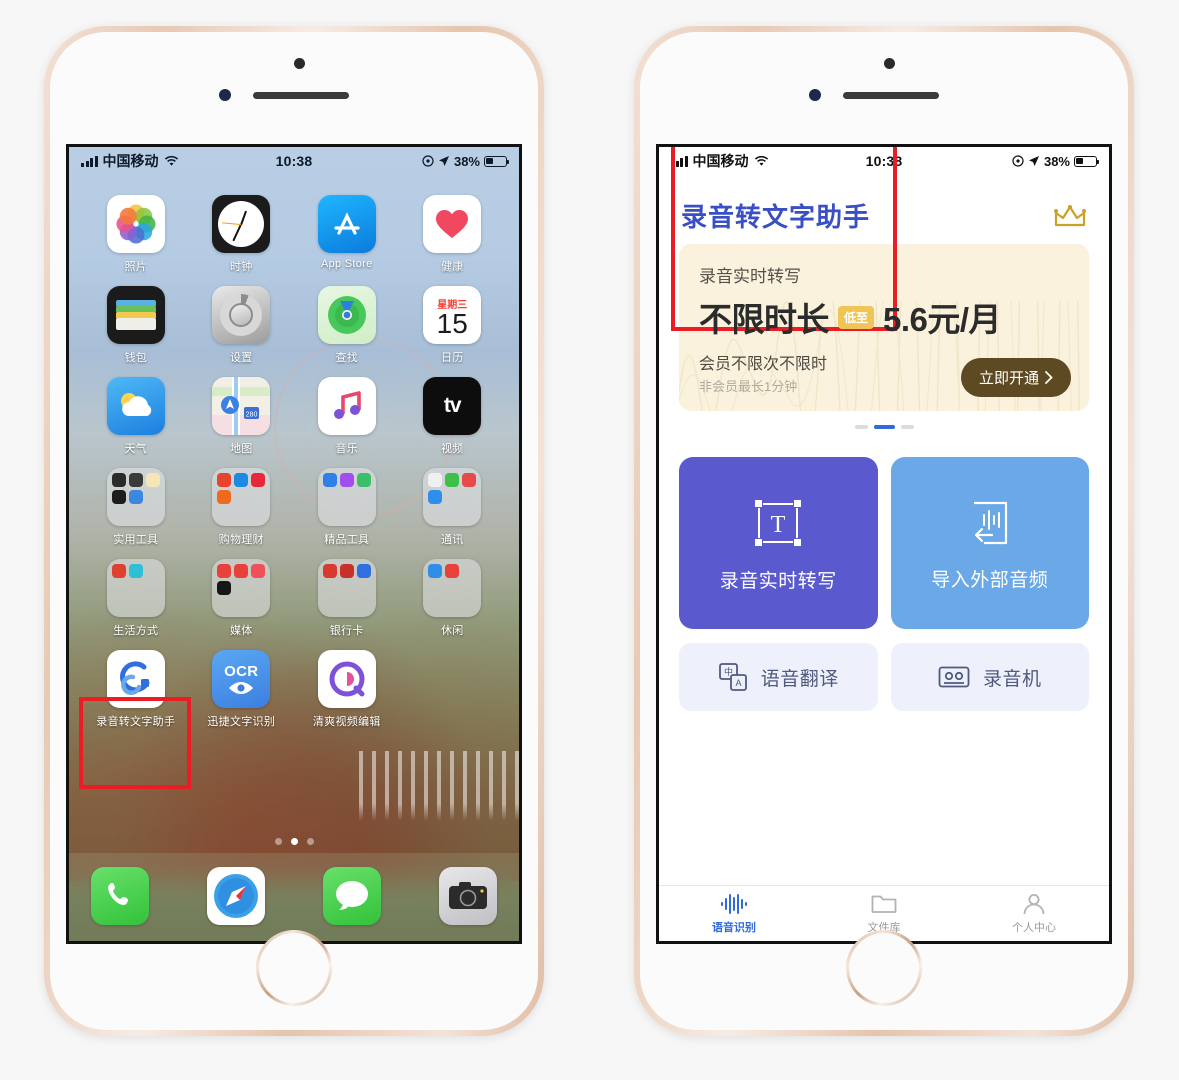 The width and height of the screenshot is (1179, 1080). Describe the element at coordinates (241, 315) in the screenshot. I see `gear-icon` at that location.